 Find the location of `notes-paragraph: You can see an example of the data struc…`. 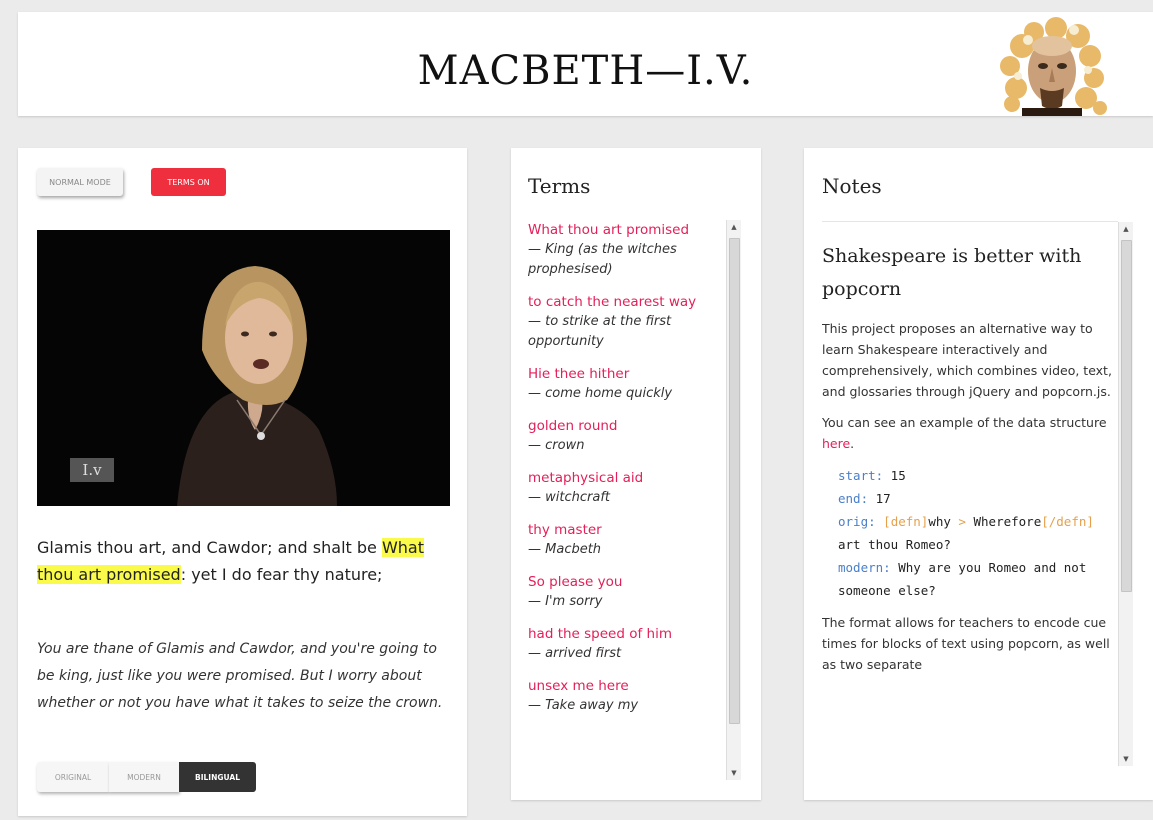

notes-paragraph: You can see an example of the data struc… is located at coordinates (968, 433).